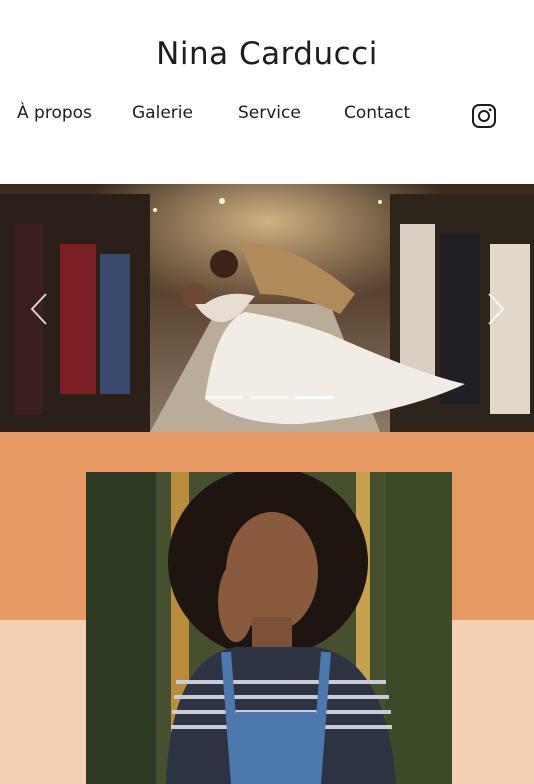  Describe the element at coordinates (269, 113) in the screenshot. I see `nav-link-service: Service` at that location.